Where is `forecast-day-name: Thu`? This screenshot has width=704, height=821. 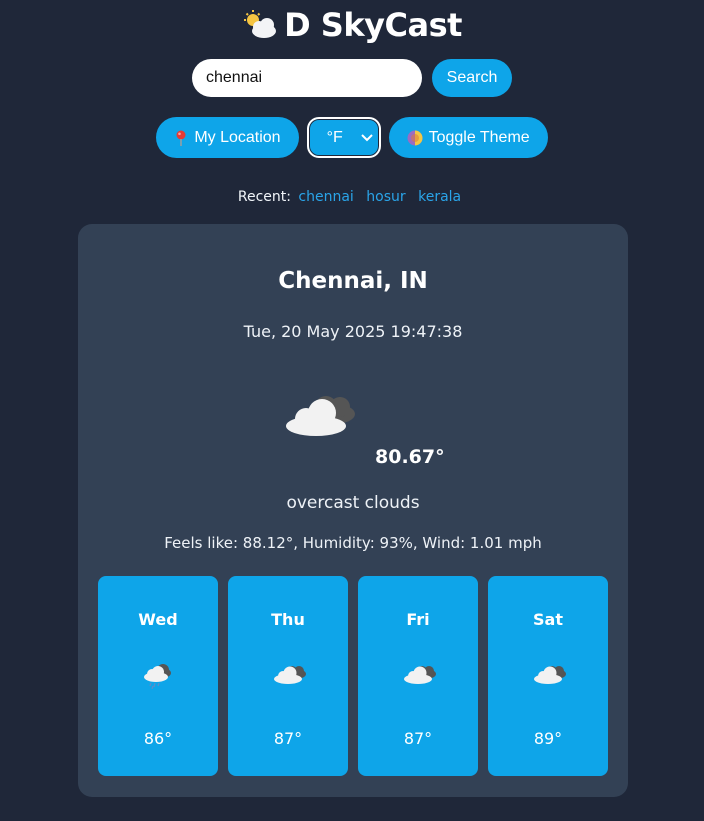 forecast-day-name: Thu is located at coordinates (288, 619).